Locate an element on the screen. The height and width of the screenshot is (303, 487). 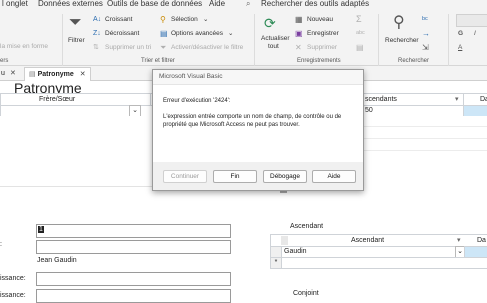
font-color-button: A is located at coordinates (460, 47).